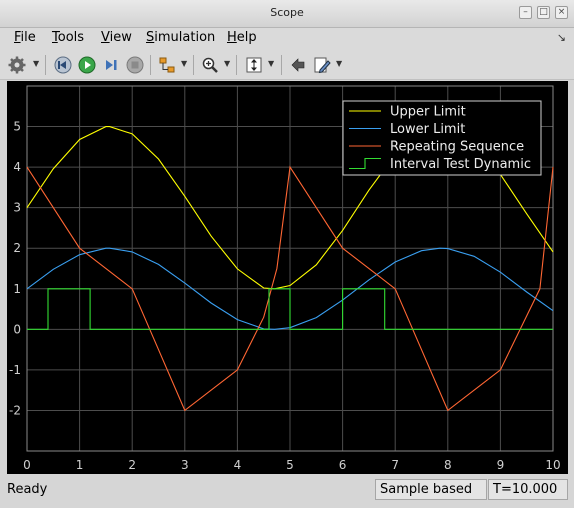 The image size is (574, 508). I want to click on gear-dropdown-icon: ▼, so click(36, 63).